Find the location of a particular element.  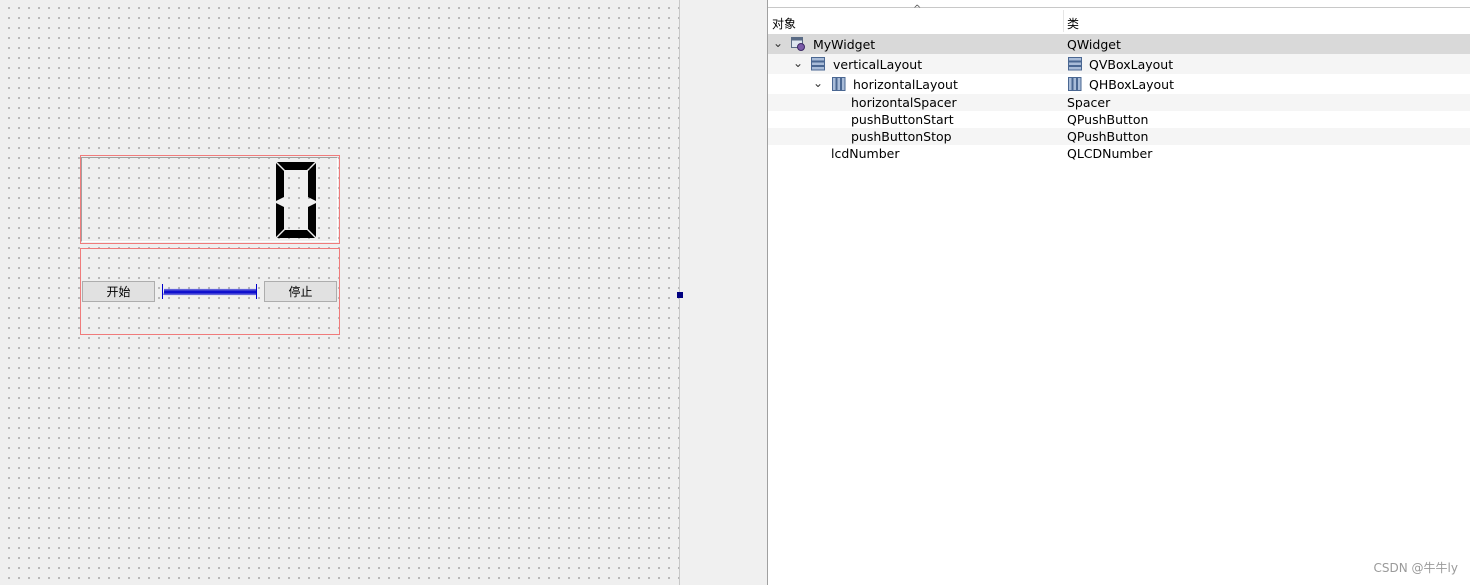

sort-ascending-icon: ^ is located at coordinates (917, 9).